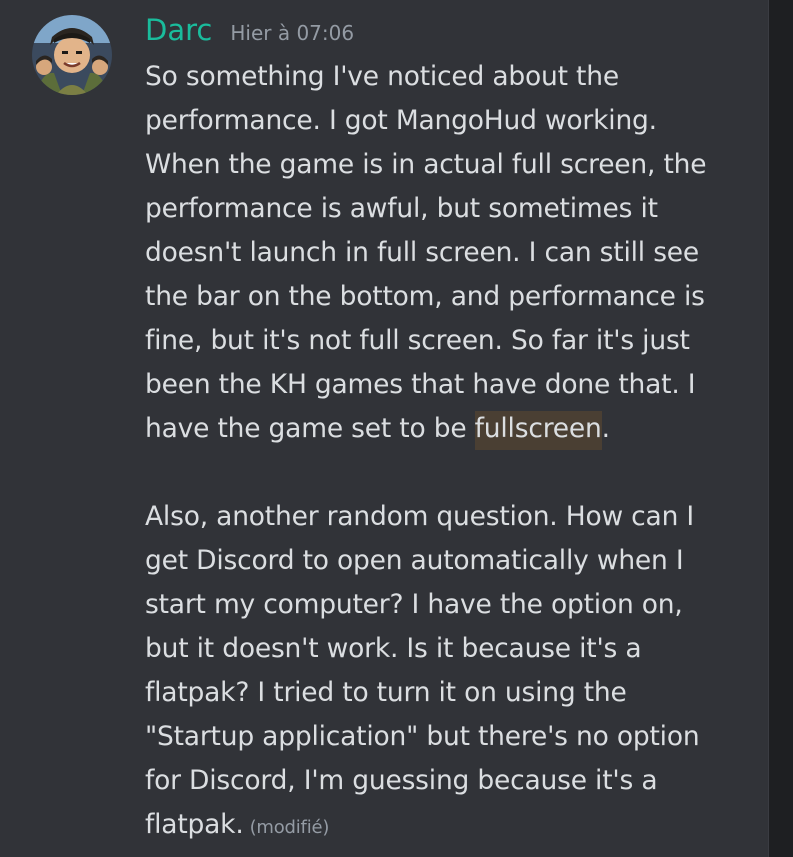 This screenshot has height=857, width=793. I want to click on message-text: have the game set to be, so click(310, 428).